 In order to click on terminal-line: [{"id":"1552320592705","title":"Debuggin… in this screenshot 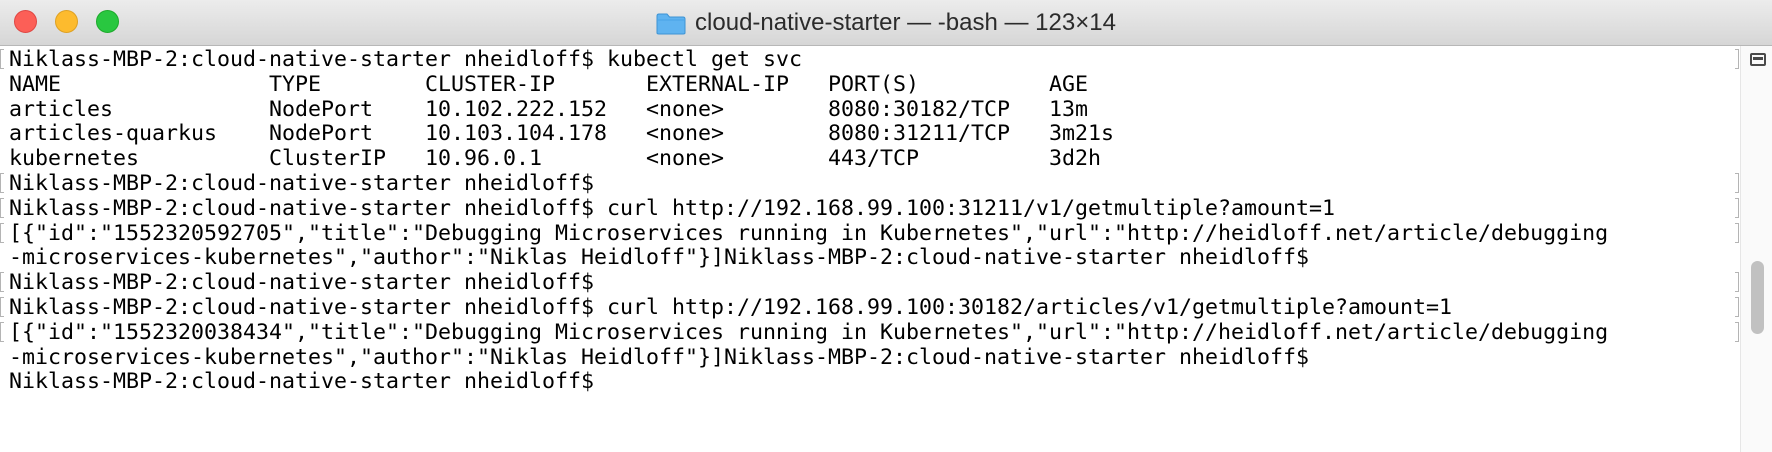, I will do `click(870, 234)`.